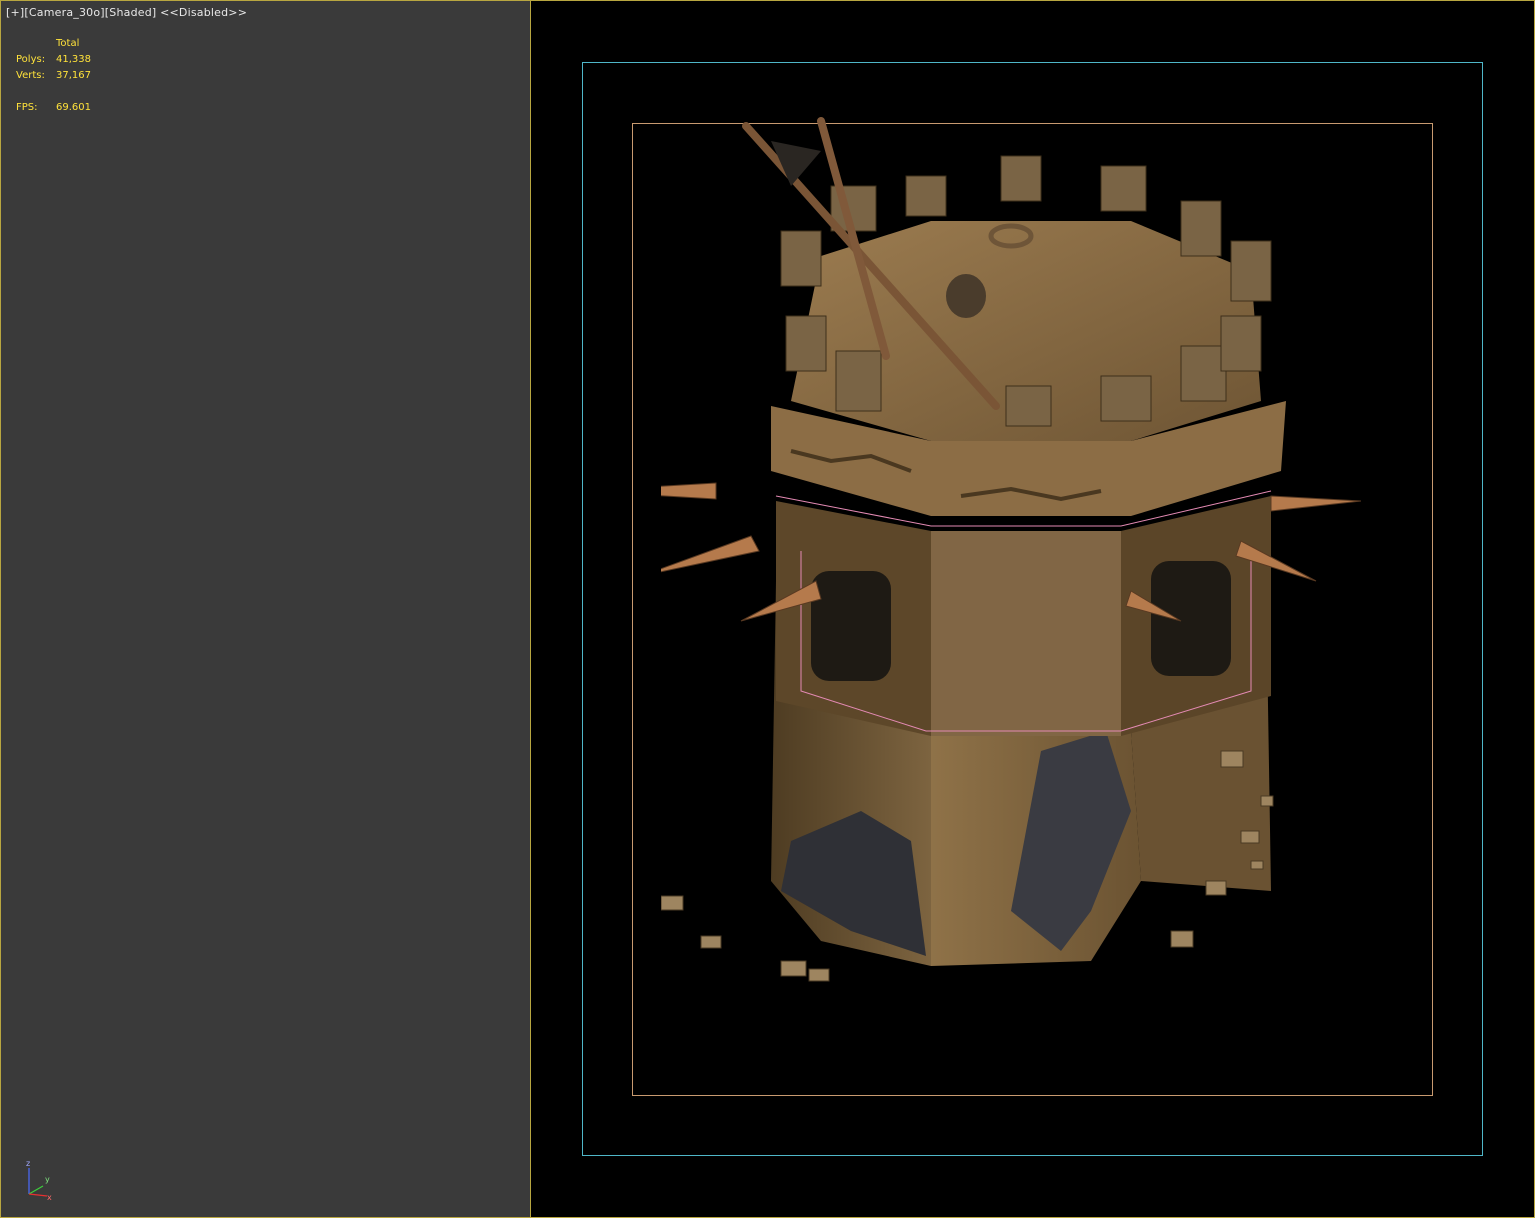 This screenshot has height=1218, width=1535. What do you see at coordinates (126, 12) in the screenshot?
I see `viewport-label: [+][Camera_30o][Shaded] <<Disabled>>` at bounding box center [126, 12].